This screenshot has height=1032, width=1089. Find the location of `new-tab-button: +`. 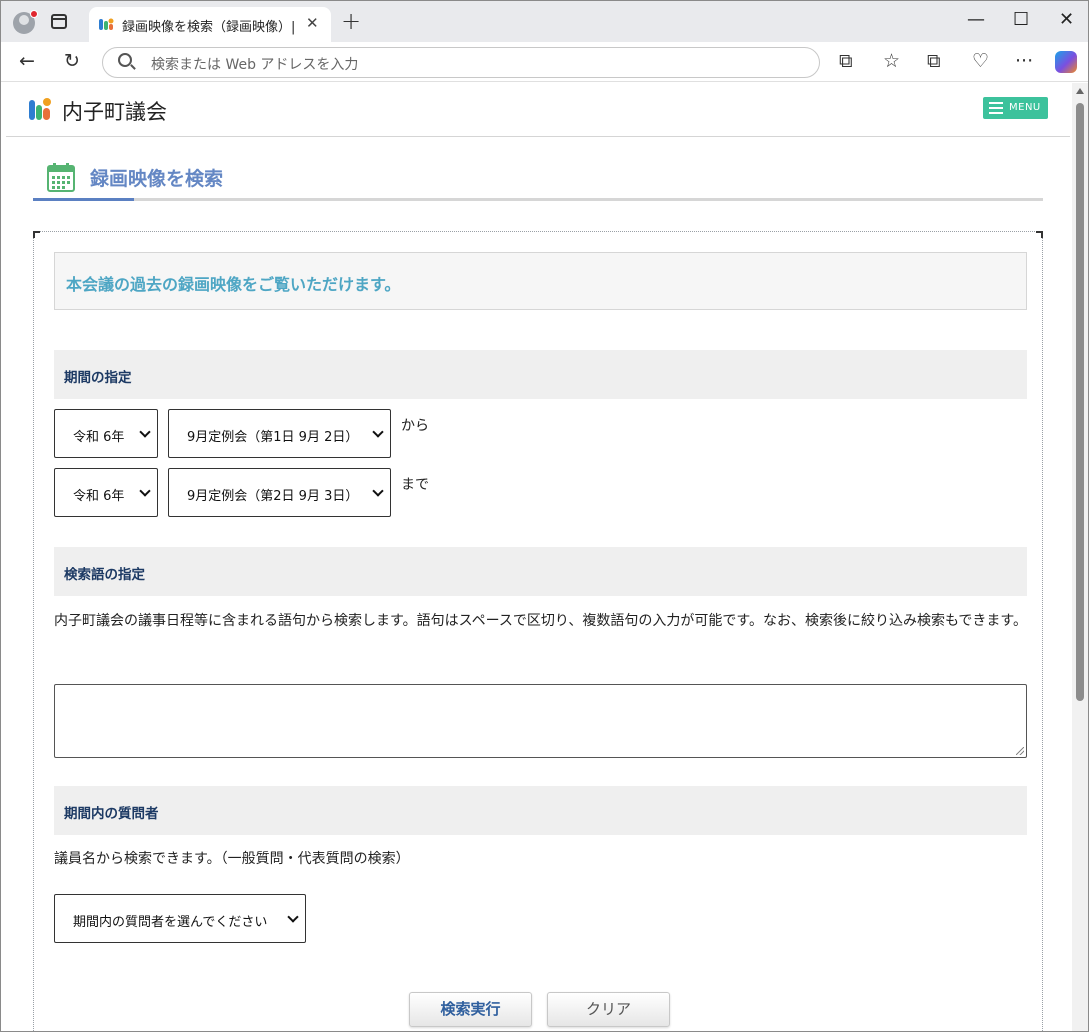

new-tab-button: + is located at coordinates (351, 21).